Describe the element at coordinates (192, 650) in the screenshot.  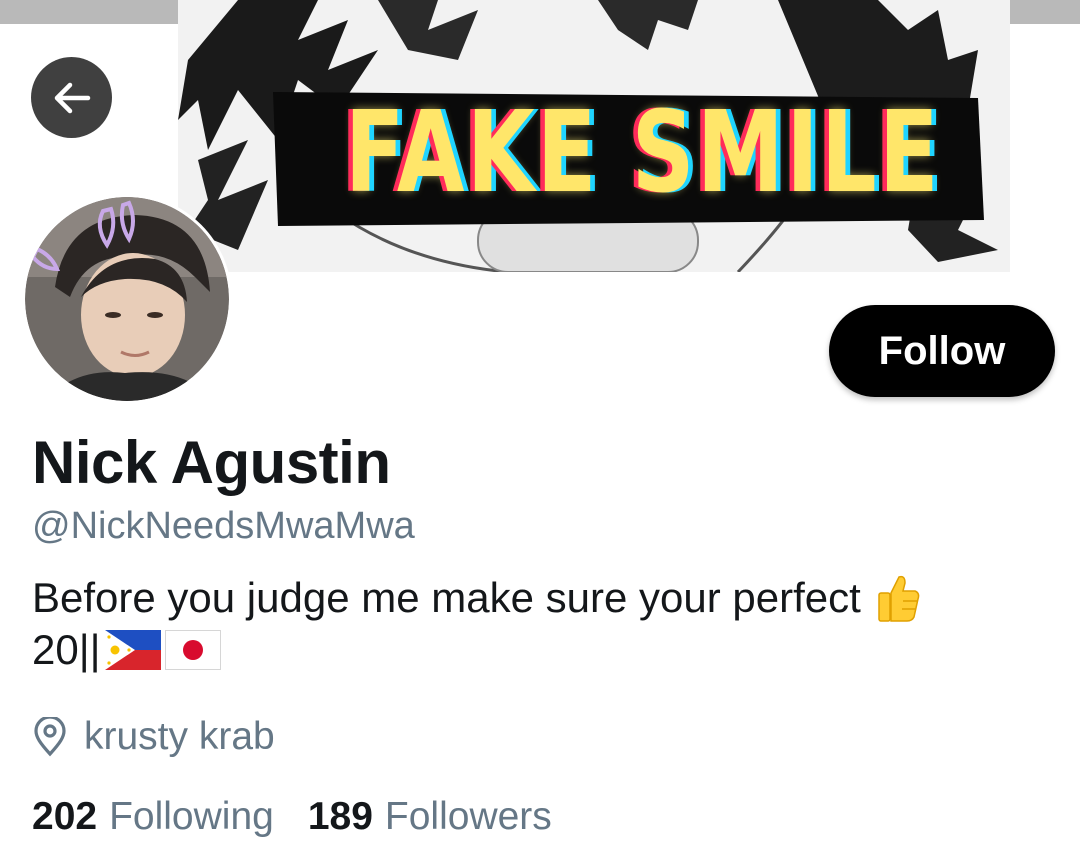
I see `japan-flag-icon` at that location.